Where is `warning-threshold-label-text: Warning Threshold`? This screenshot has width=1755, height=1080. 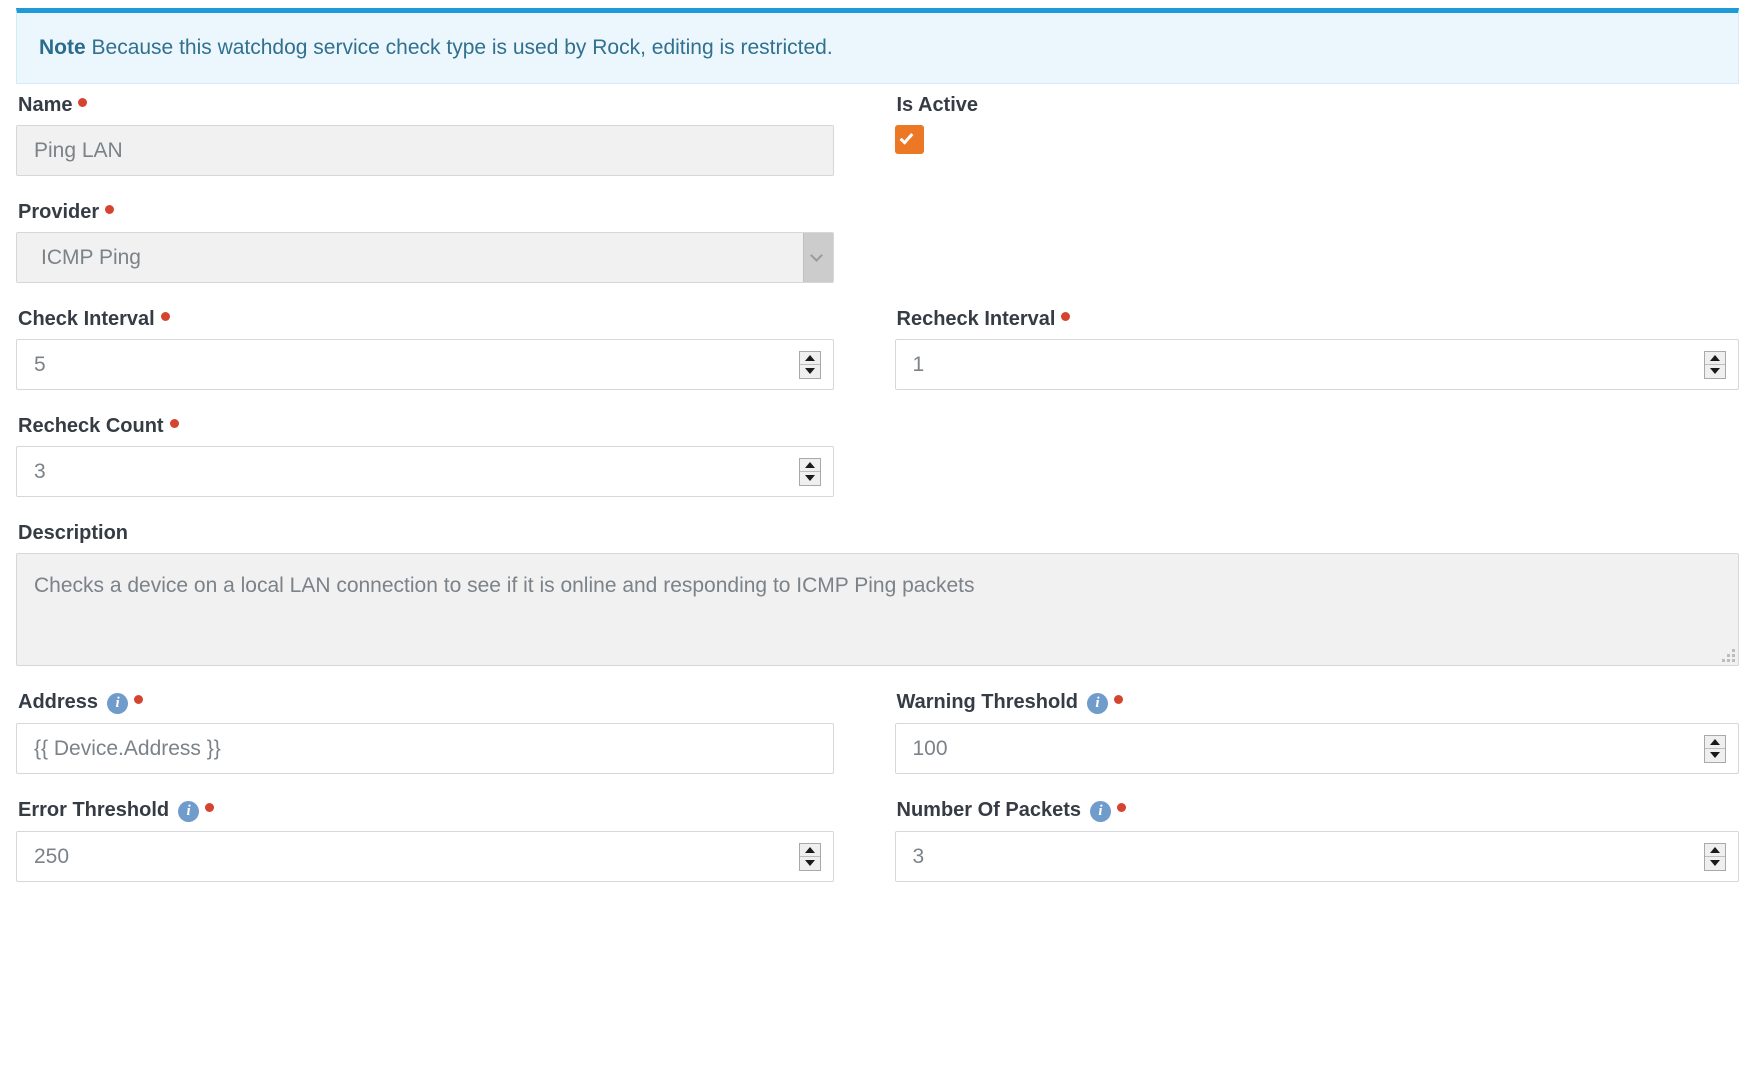
warning-threshold-label-text: Warning Threshold is located at coordinates (987, 702).